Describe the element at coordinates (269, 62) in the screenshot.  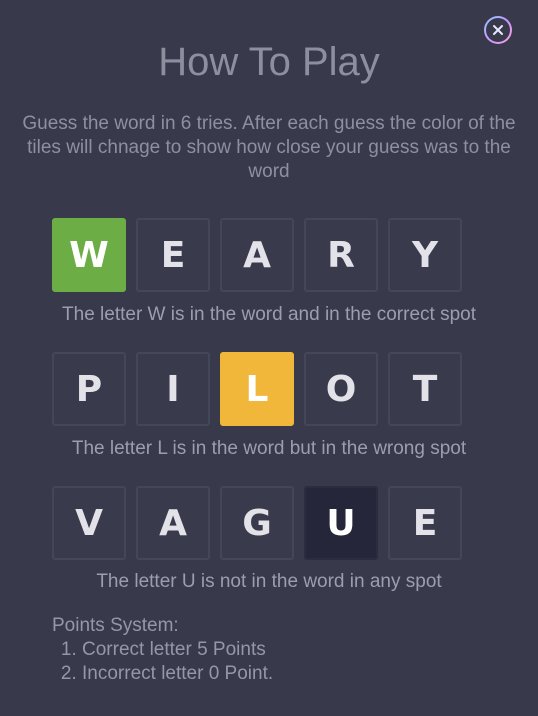
I see `page-title: How To Play` at that location.